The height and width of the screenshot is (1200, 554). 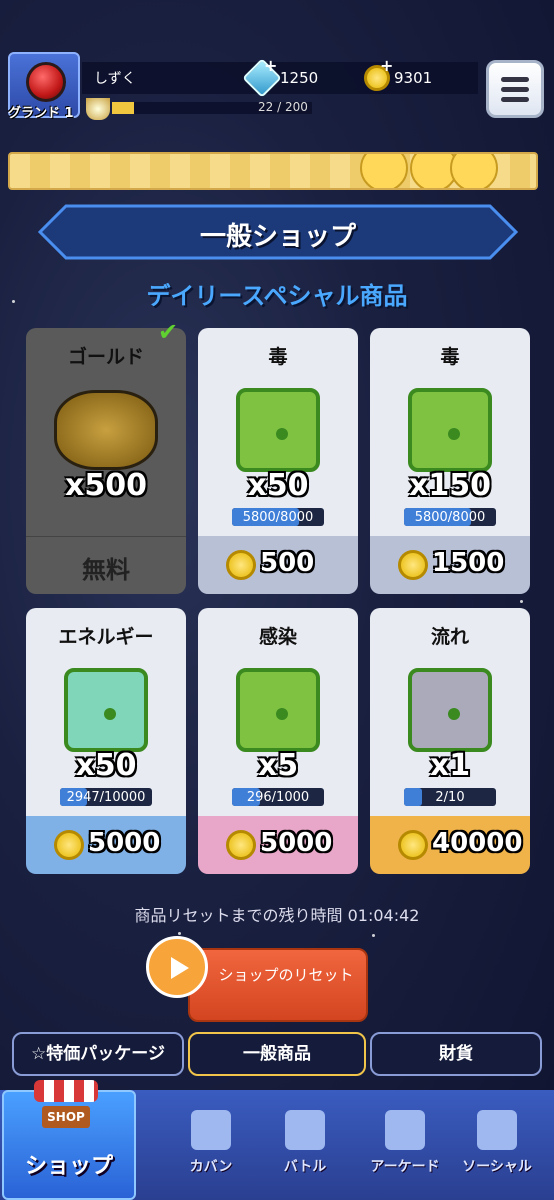 I want to click on item-quantity: x150, so click(x=450, y=485).